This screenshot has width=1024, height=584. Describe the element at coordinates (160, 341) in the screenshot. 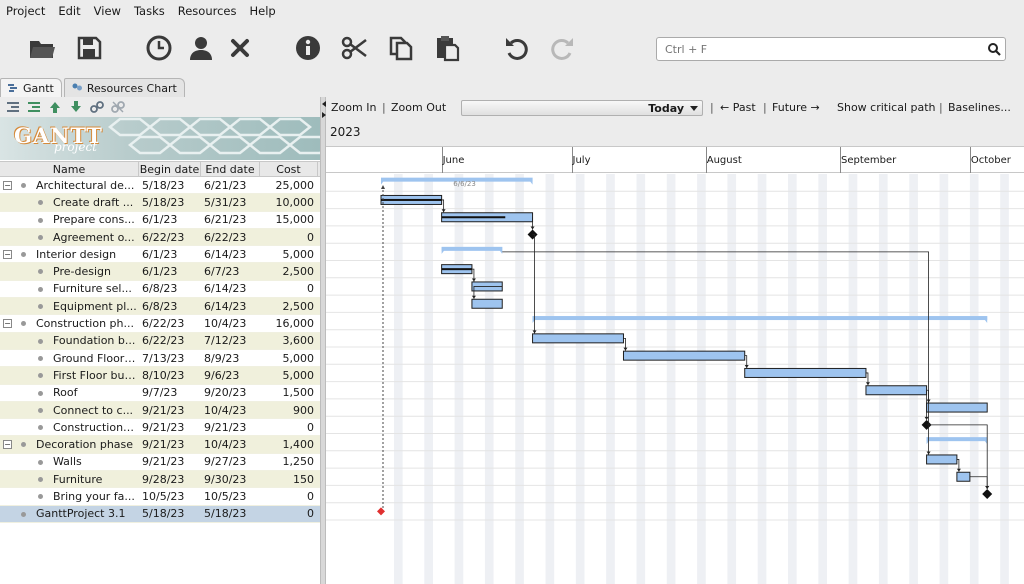

I see `table-row: Foundation b... 6/22/23 7/12/23 3,600` at that location.